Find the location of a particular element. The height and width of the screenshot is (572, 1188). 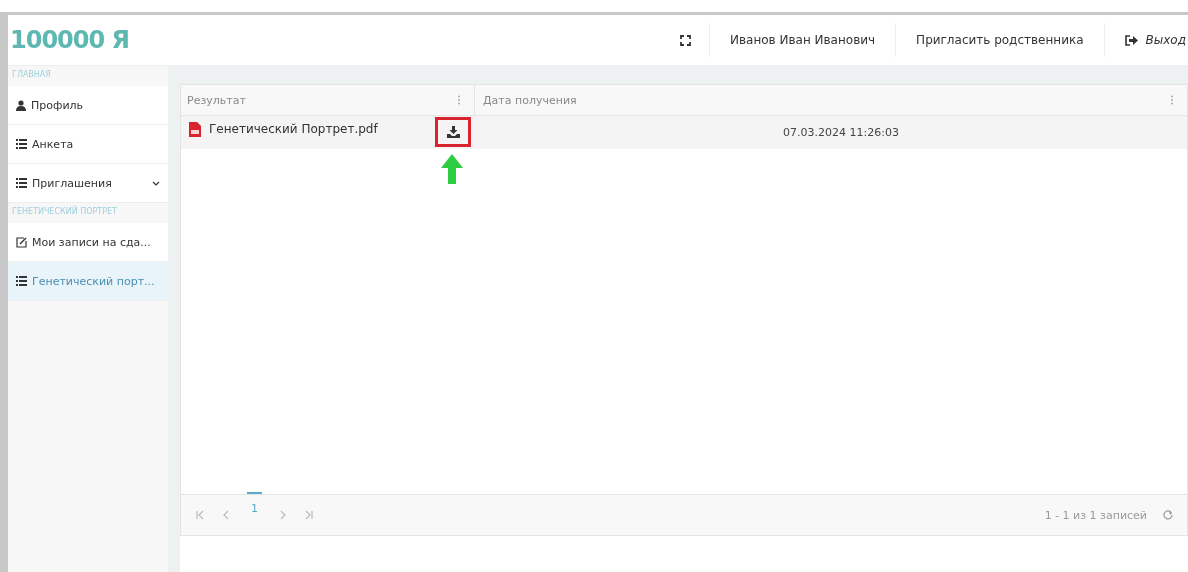

table-cell-text: 07.03.2024 11:26:03 is located at coordinates (841, 133).